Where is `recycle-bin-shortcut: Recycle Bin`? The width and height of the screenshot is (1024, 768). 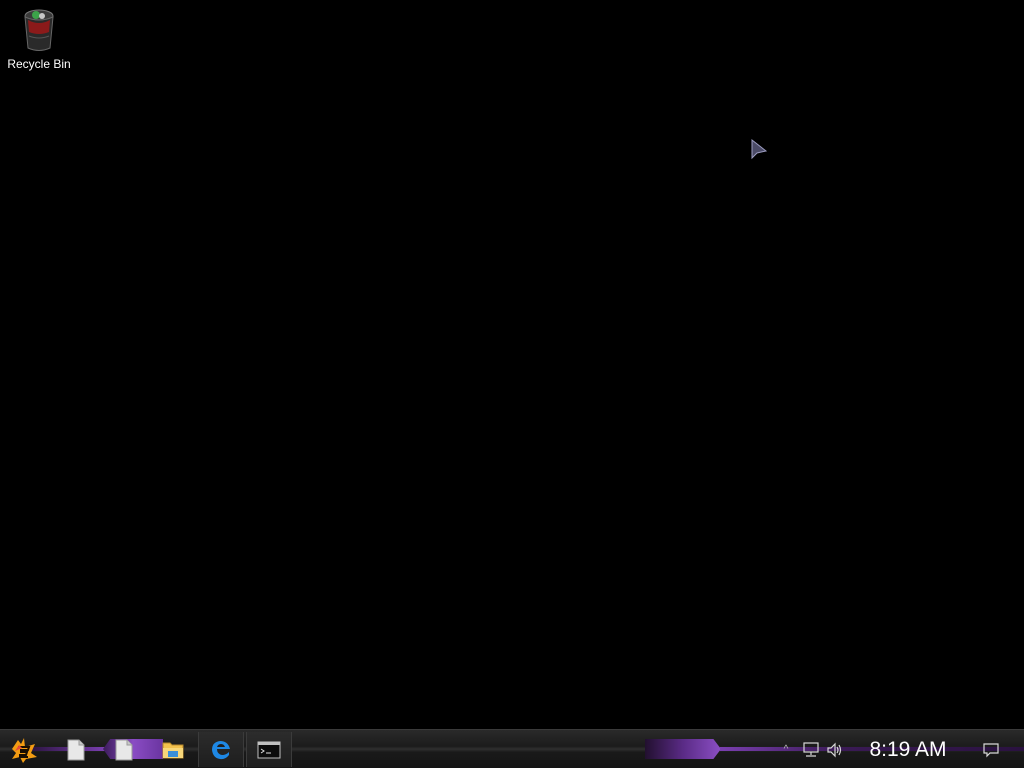
recycle-bin-shortcut: Recycle Bin is located at coordinates (39, 41).